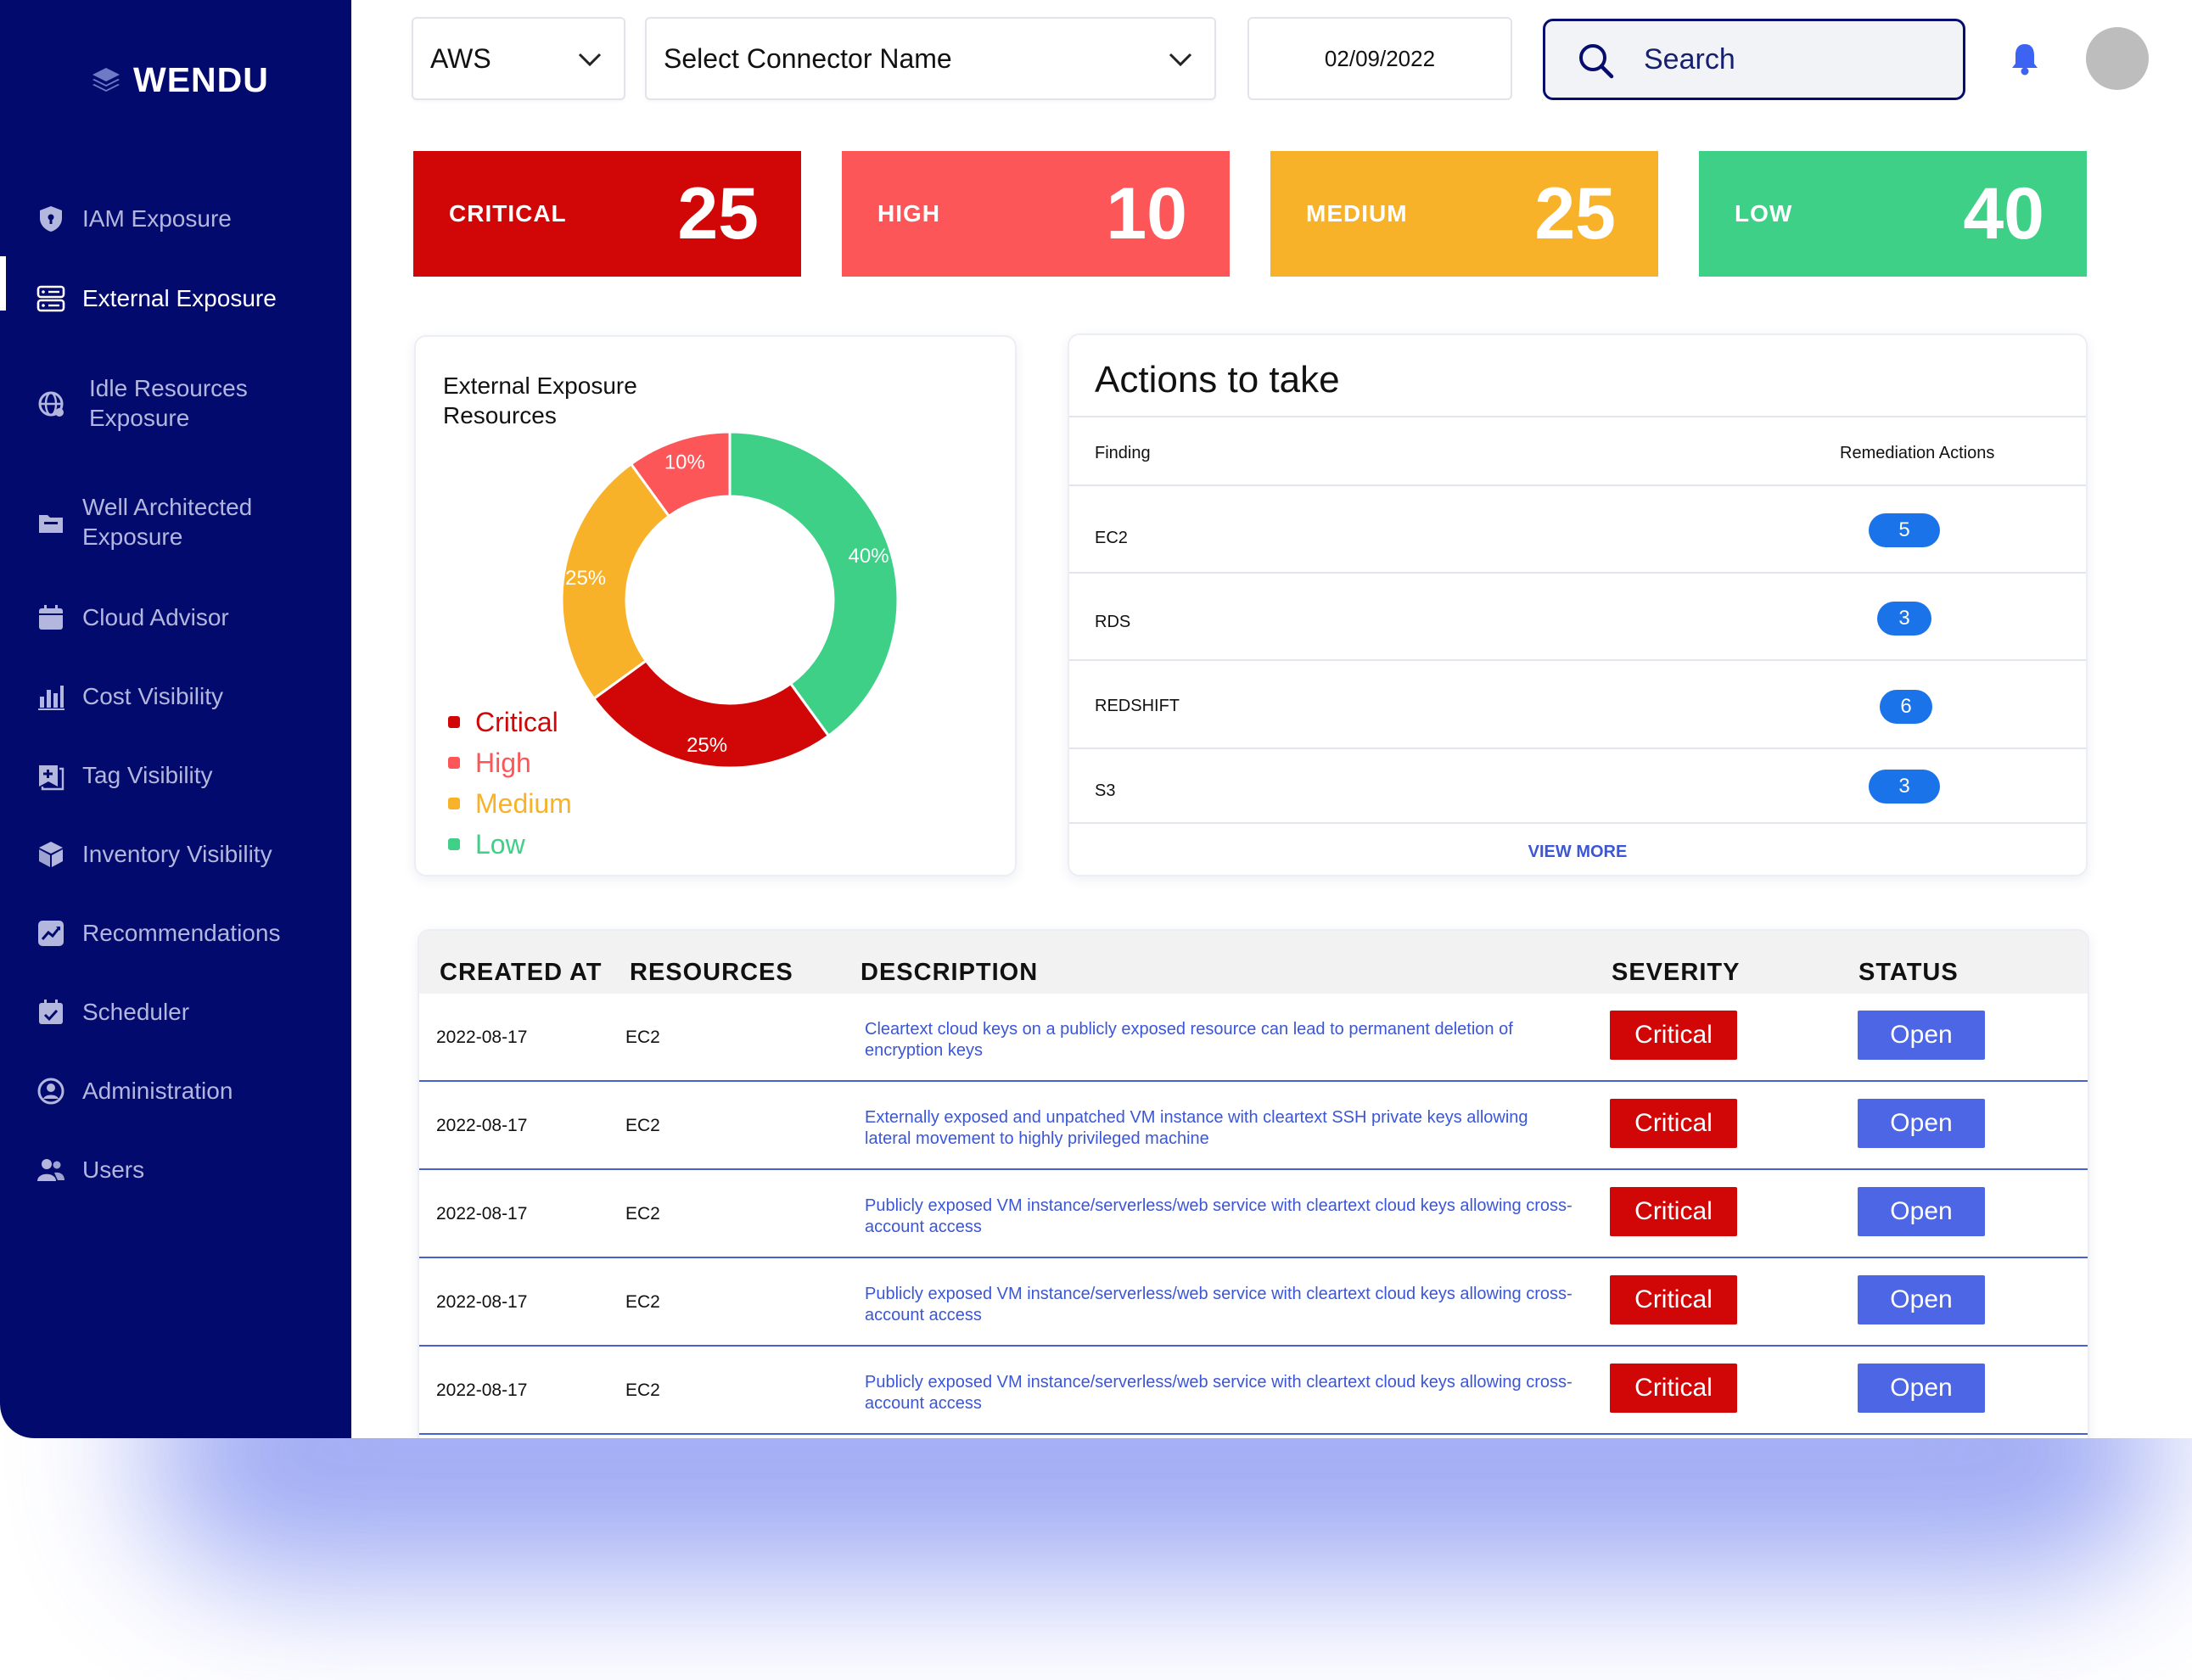 Image resolution: width=2192 pixels, height=1680 pixels. I want to click on connector-select-placeholder: Select Connector Name, so click(808, 58).